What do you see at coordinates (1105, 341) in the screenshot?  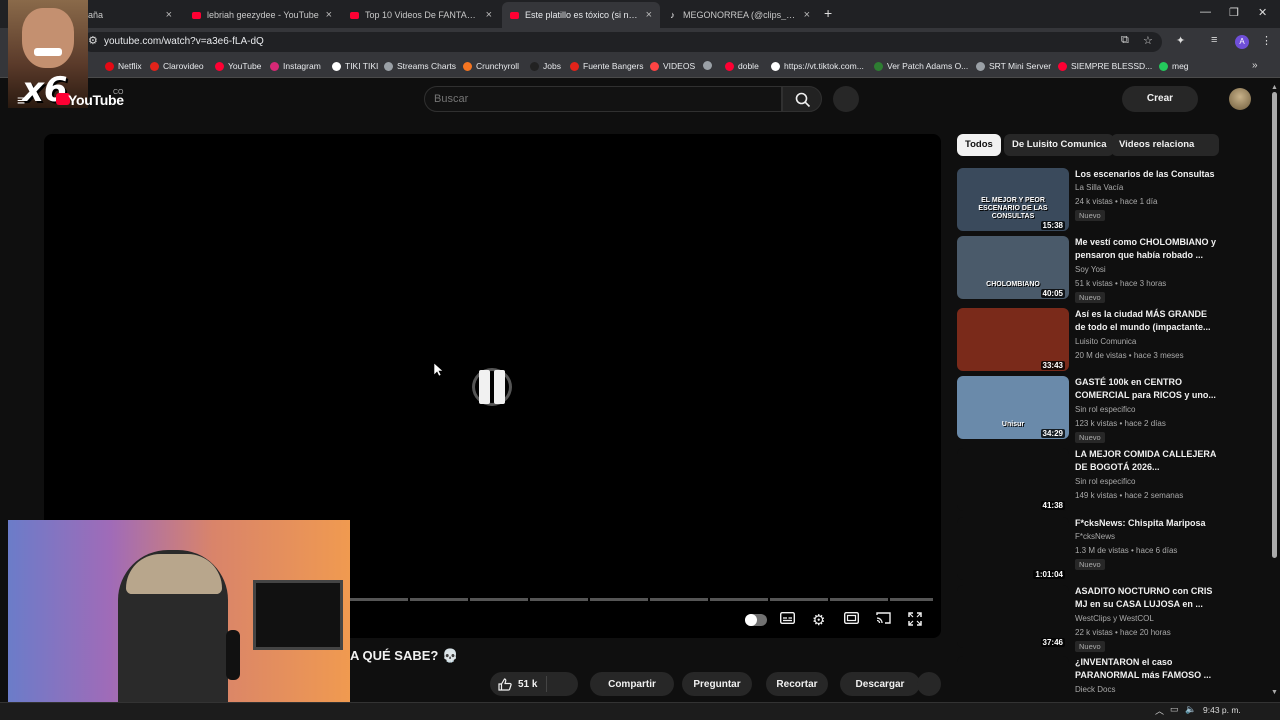 I see `channel-name: Luisito Comunica` at bounding box center [1105, 341].